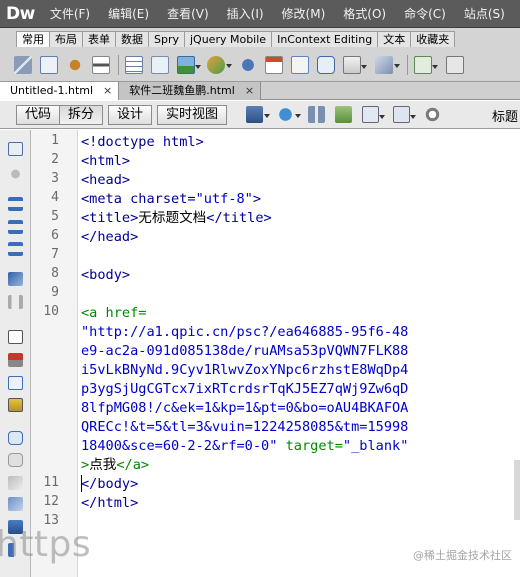 This screenshot has width=520, height=577. What do you see at coordinates (192, 114) in the screenshot?
I see `live-view-button: 实时视图` at bounding box center [192, 114].